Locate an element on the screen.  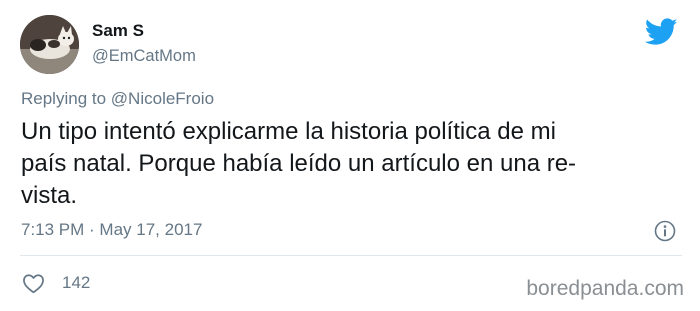
info-icon is located at coordinates (665, 231).